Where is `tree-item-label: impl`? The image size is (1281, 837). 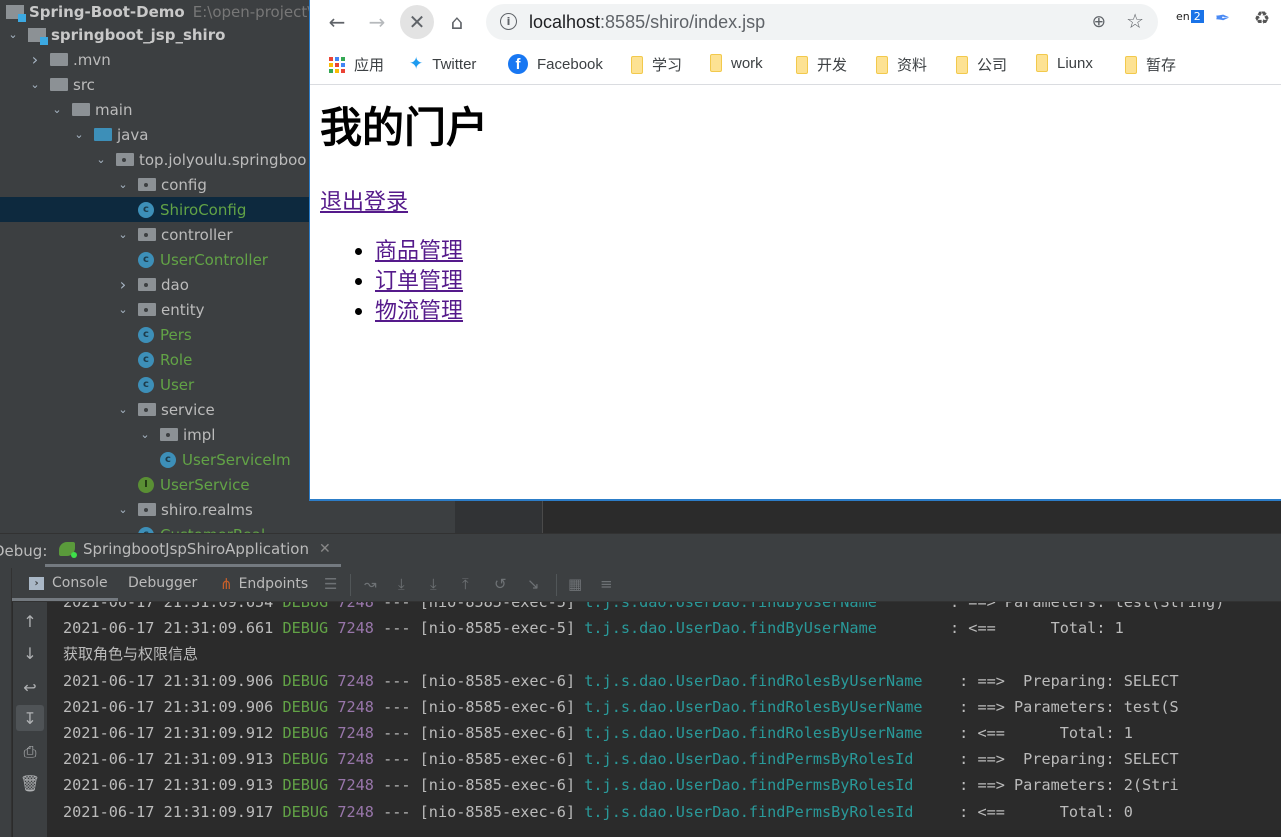
tree-item-label: impl is located at coordinates (199, 434).